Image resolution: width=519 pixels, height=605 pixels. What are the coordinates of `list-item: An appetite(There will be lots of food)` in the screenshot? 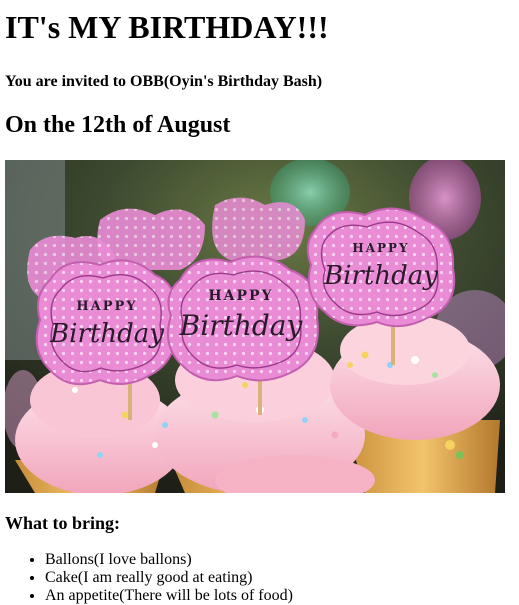 It's located at (278, 596).